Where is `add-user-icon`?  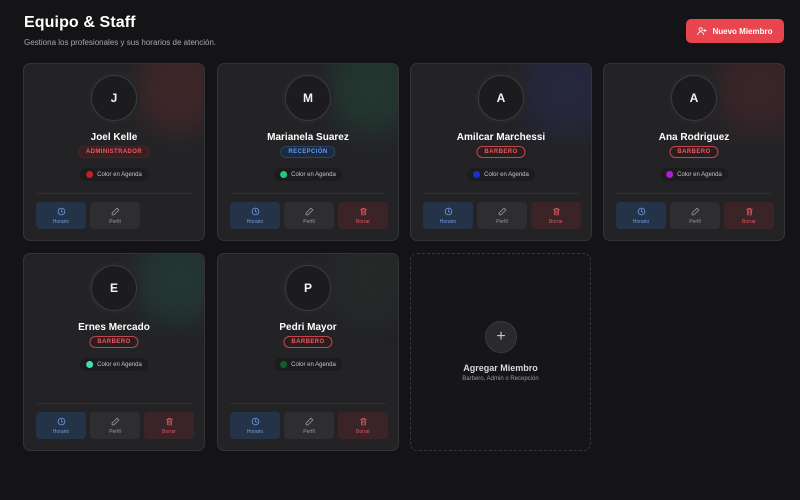
add-user-icon is located at coordinates (702, 31).